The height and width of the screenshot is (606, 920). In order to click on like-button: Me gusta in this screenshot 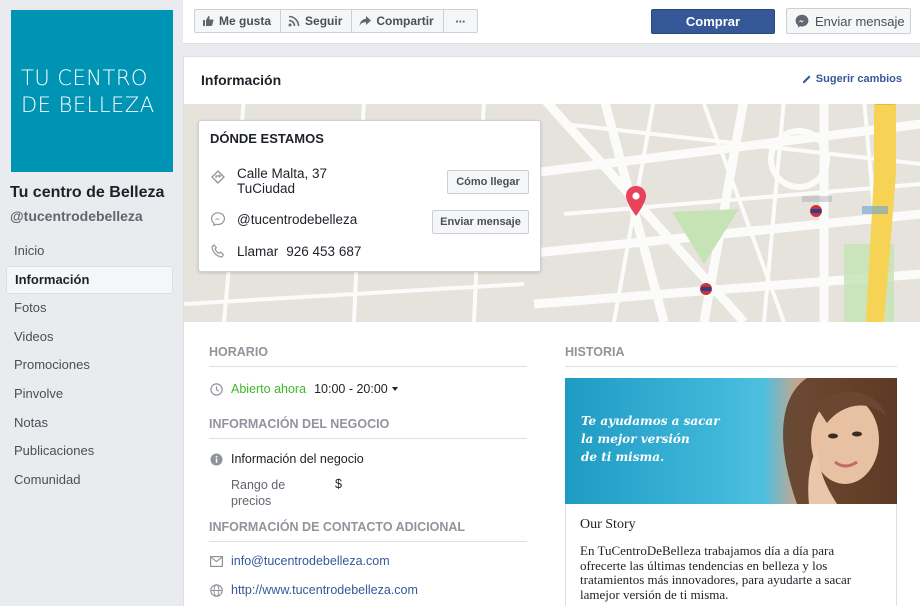, I will do `click(238, 21)`.